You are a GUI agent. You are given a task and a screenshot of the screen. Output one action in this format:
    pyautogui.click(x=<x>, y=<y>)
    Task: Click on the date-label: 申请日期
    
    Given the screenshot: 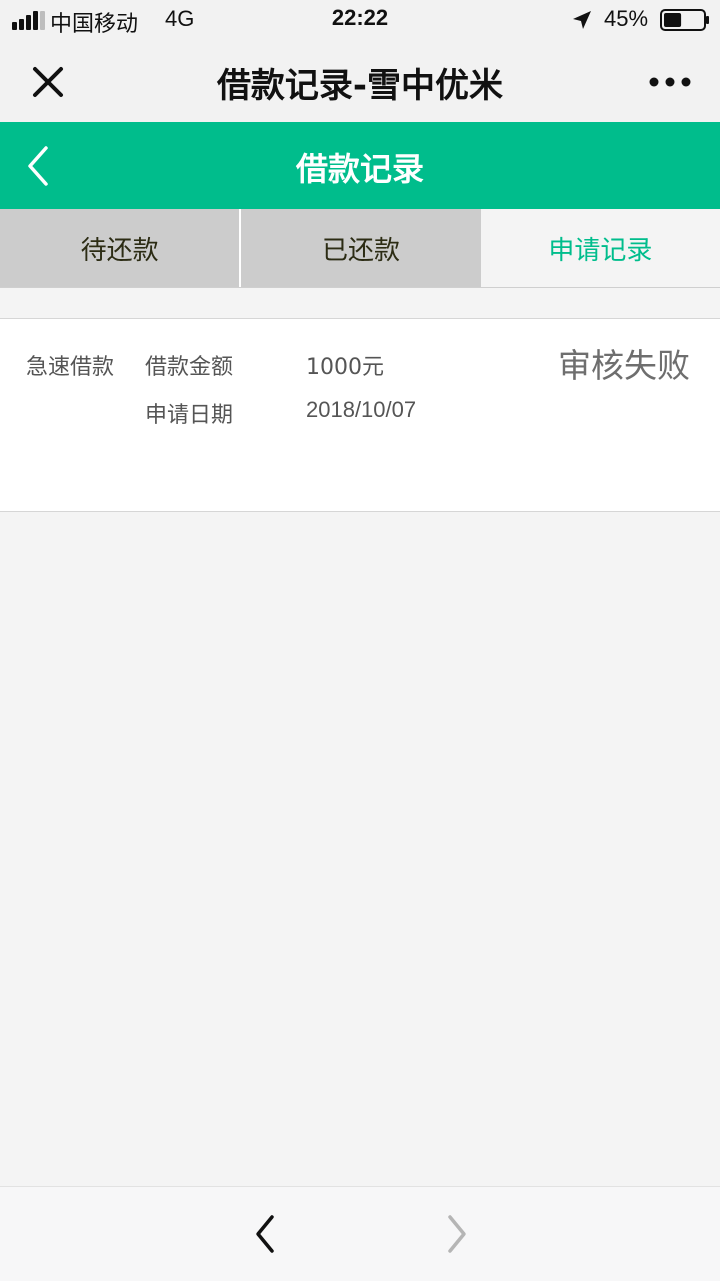 What is the action you would take?
    pyautogui.click(x=189, y=415)
    